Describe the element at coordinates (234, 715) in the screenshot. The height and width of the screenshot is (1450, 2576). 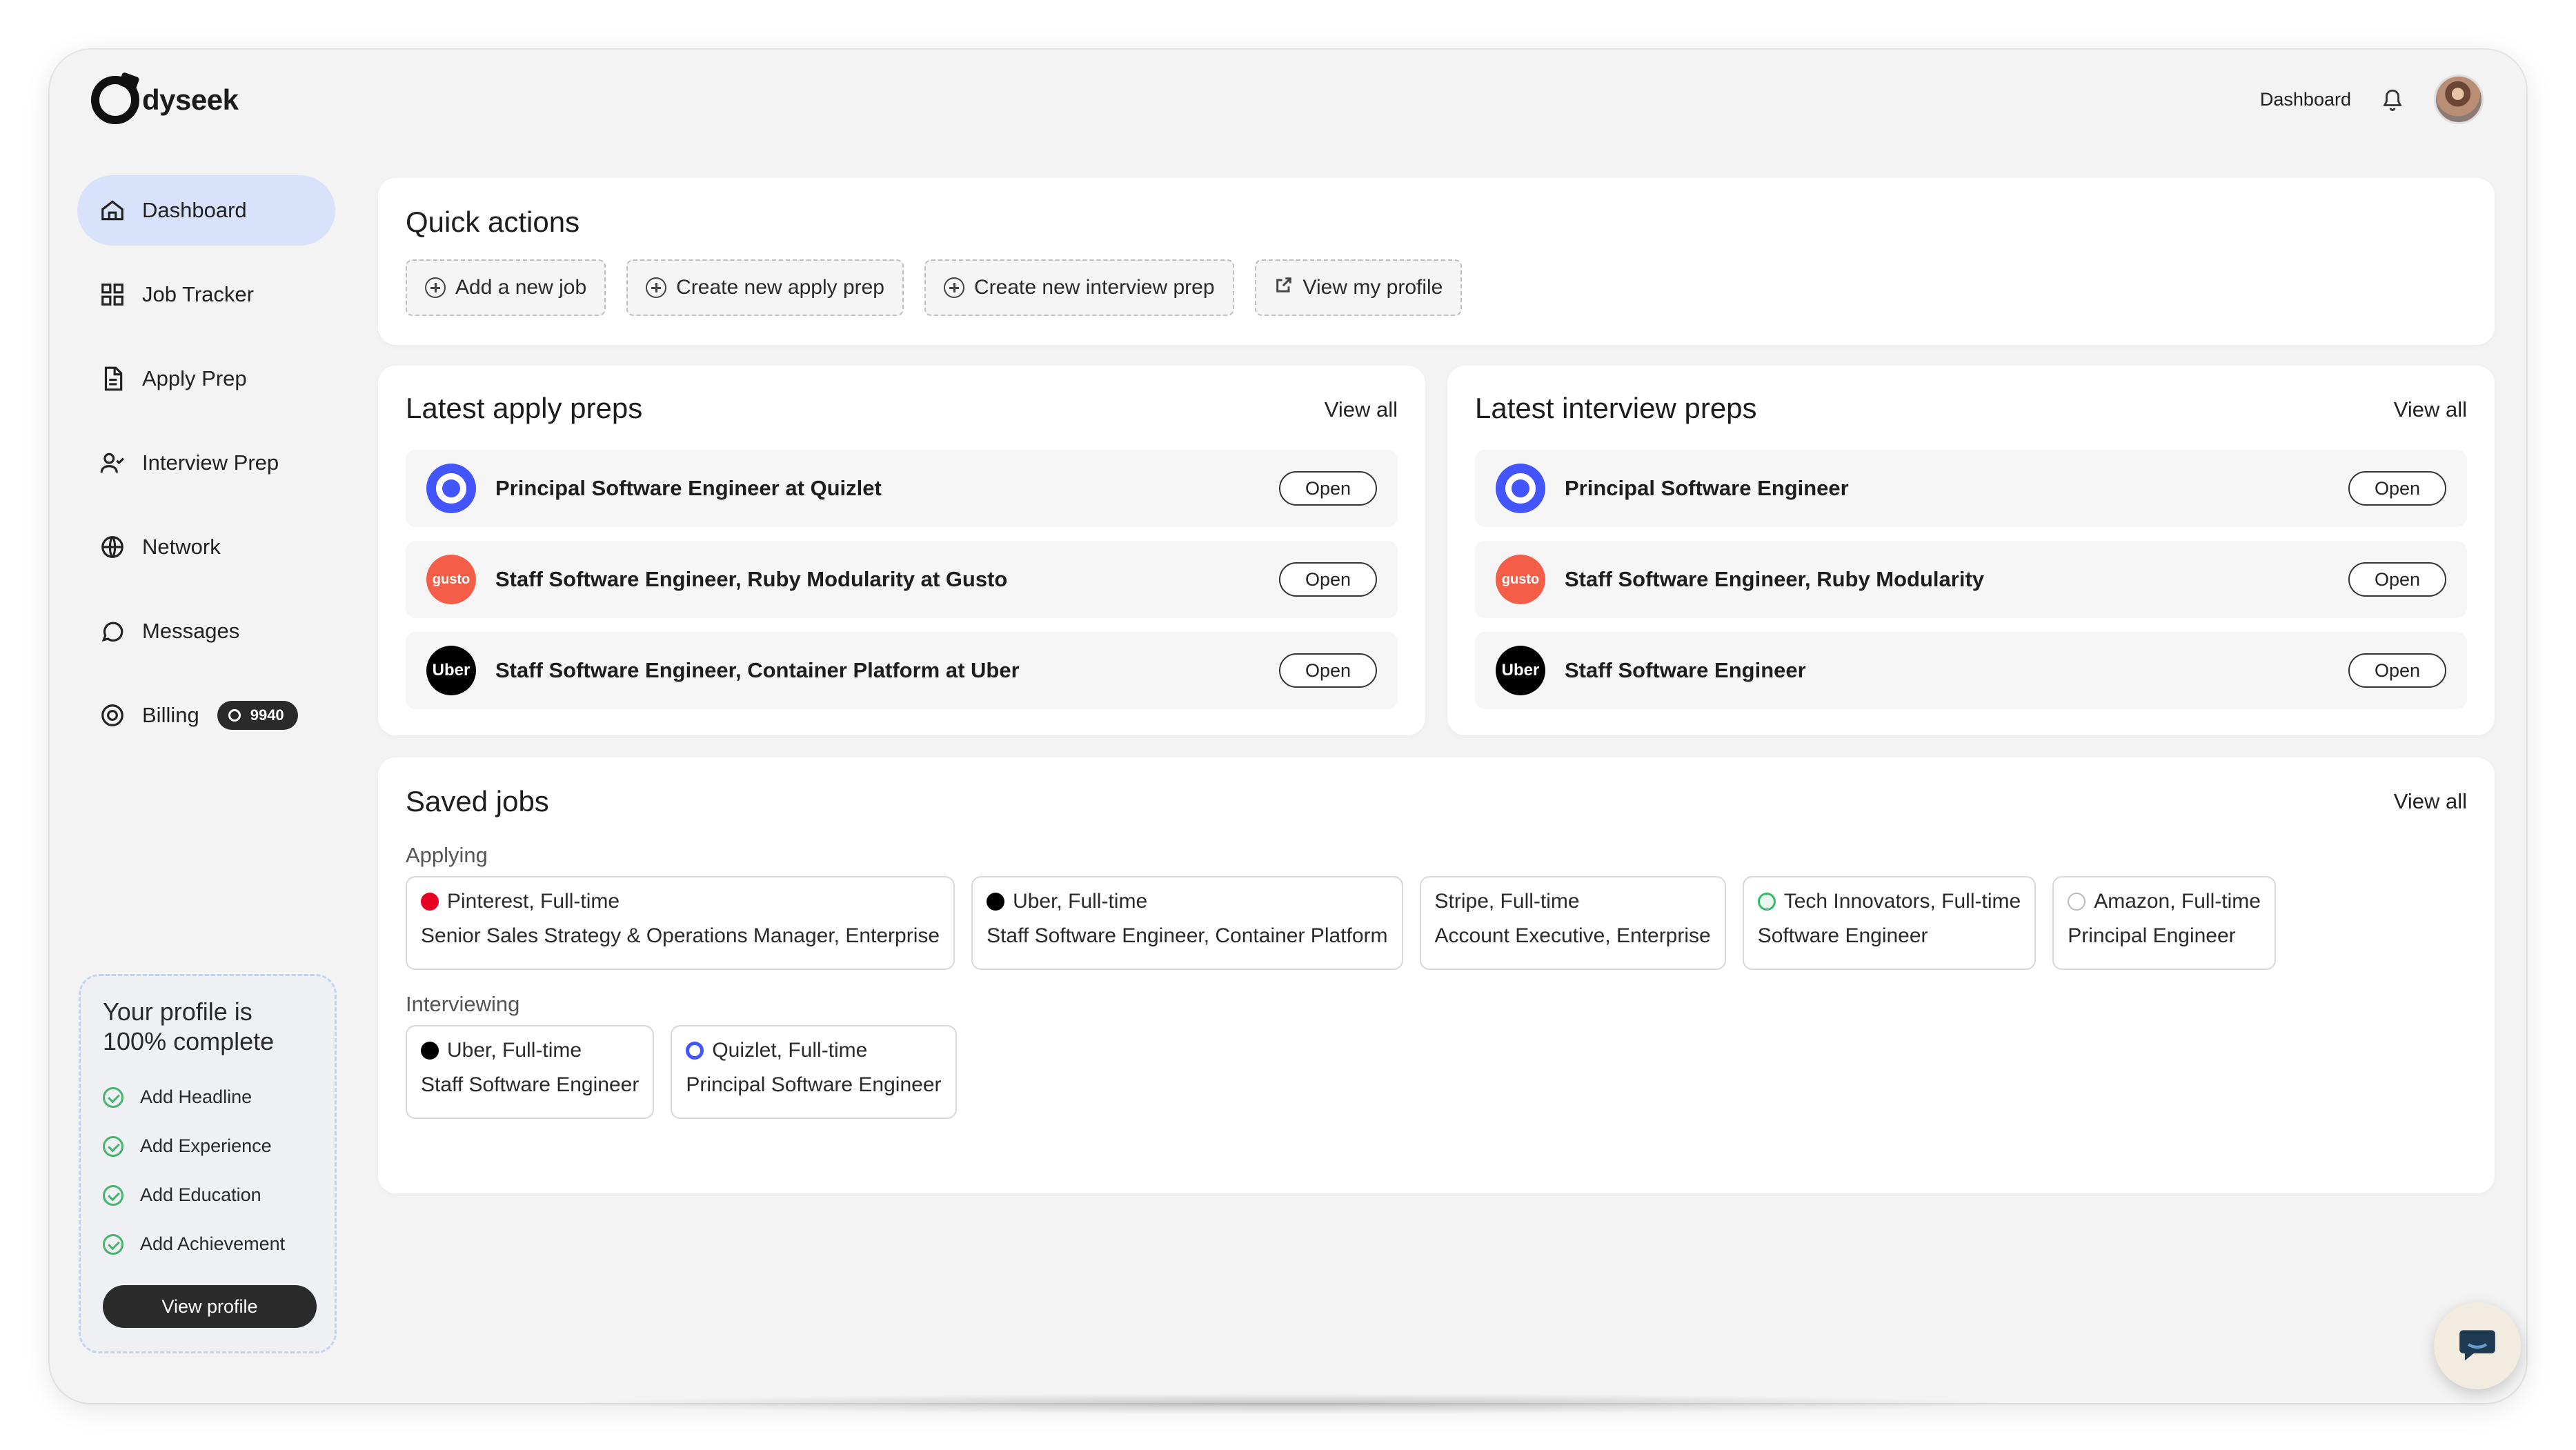
I see `credit-coin-icon` at that location.